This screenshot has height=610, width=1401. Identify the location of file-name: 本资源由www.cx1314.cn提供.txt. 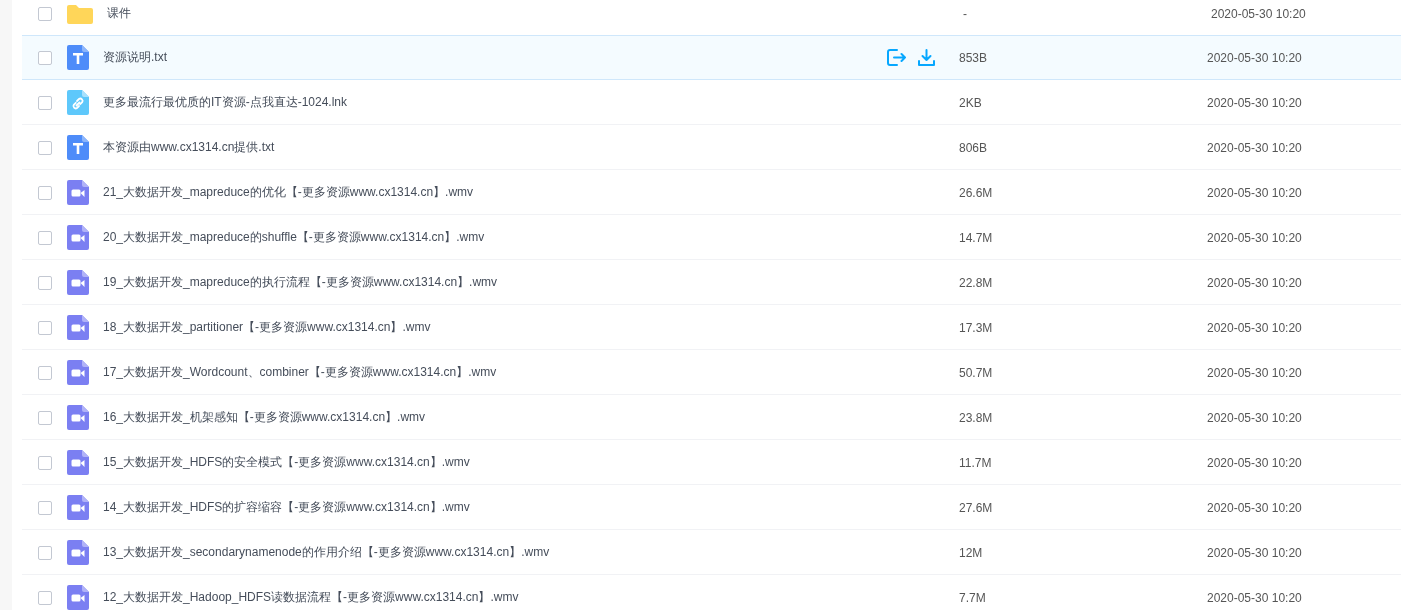
(189, 147).